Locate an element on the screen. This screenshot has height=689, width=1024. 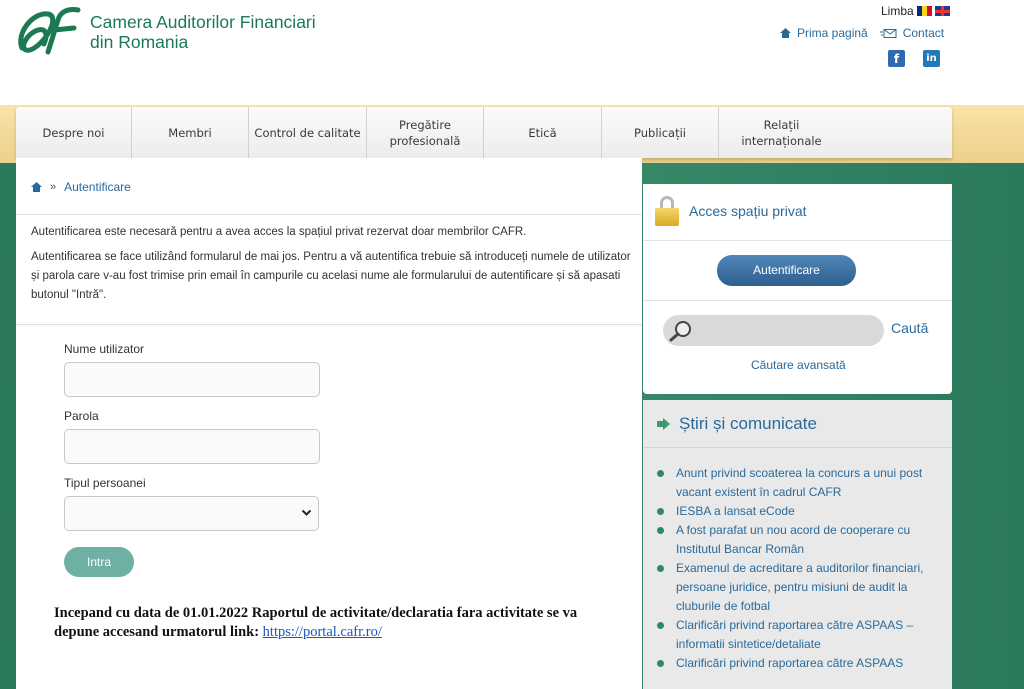
arrow-right-icon is located at coordinates (663, 423).